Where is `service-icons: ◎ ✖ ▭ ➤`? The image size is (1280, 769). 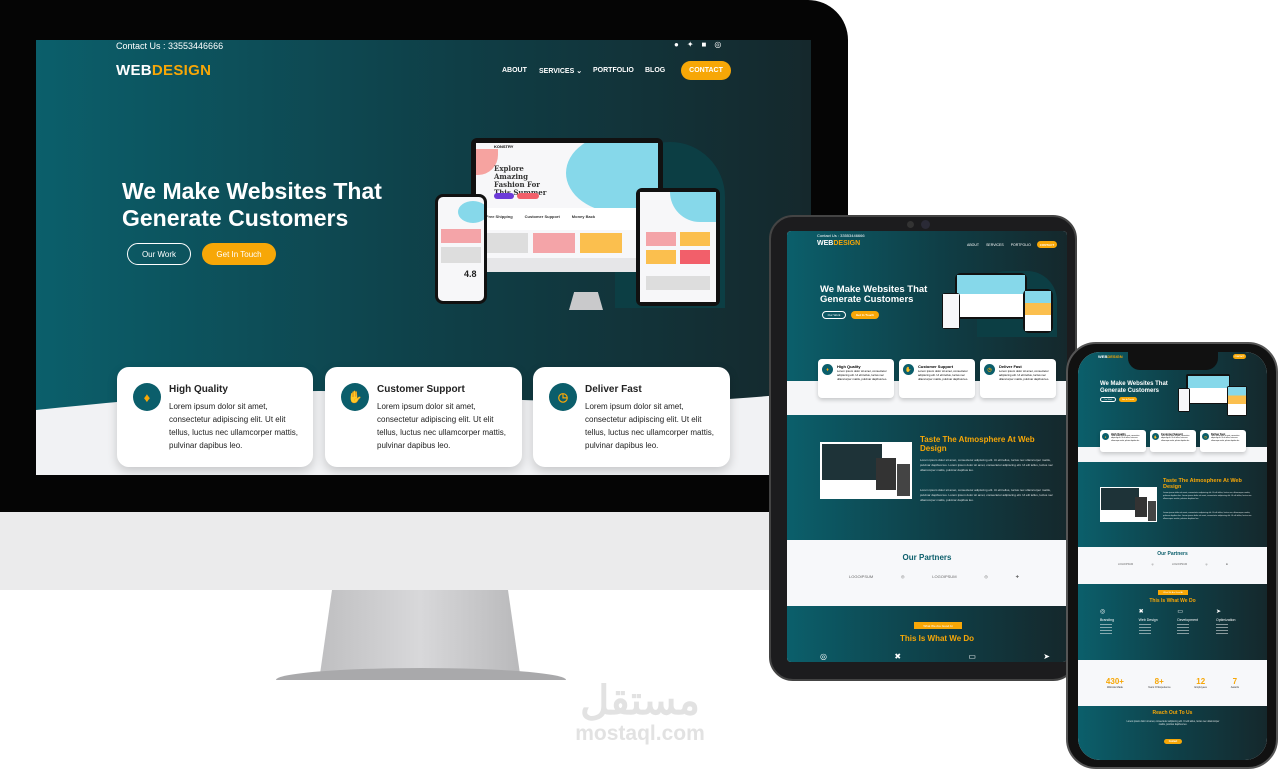 service-icons: ◎ ✖ ▭ ➤ is located at coordinates (935, 656).